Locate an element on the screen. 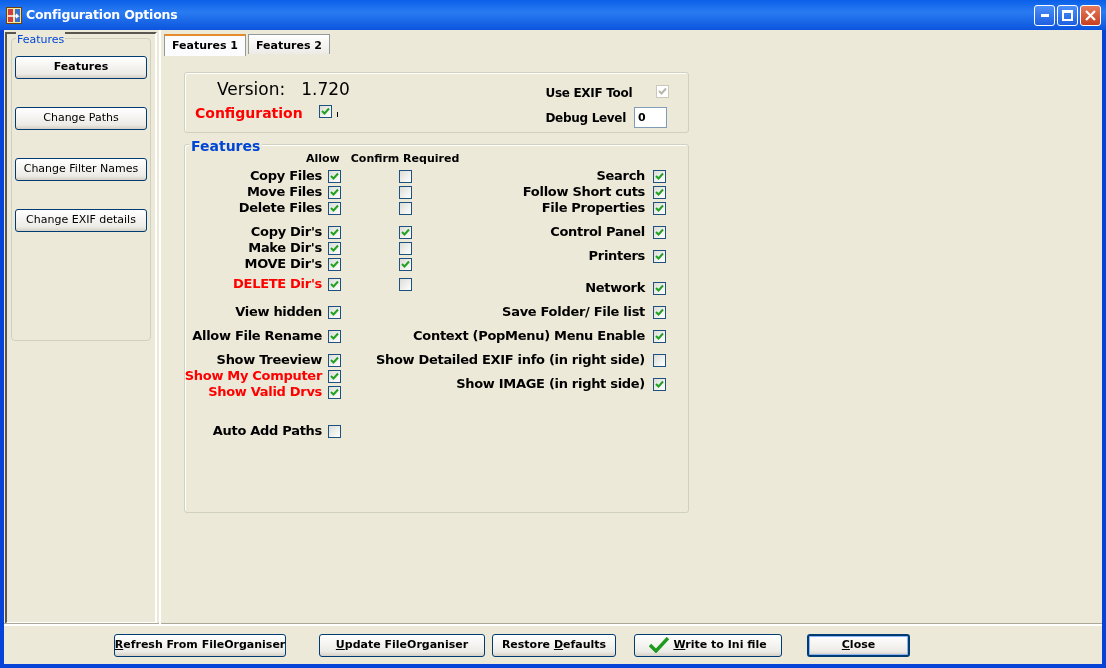  version-value: 1.720 is located at coordinates (325, 89).